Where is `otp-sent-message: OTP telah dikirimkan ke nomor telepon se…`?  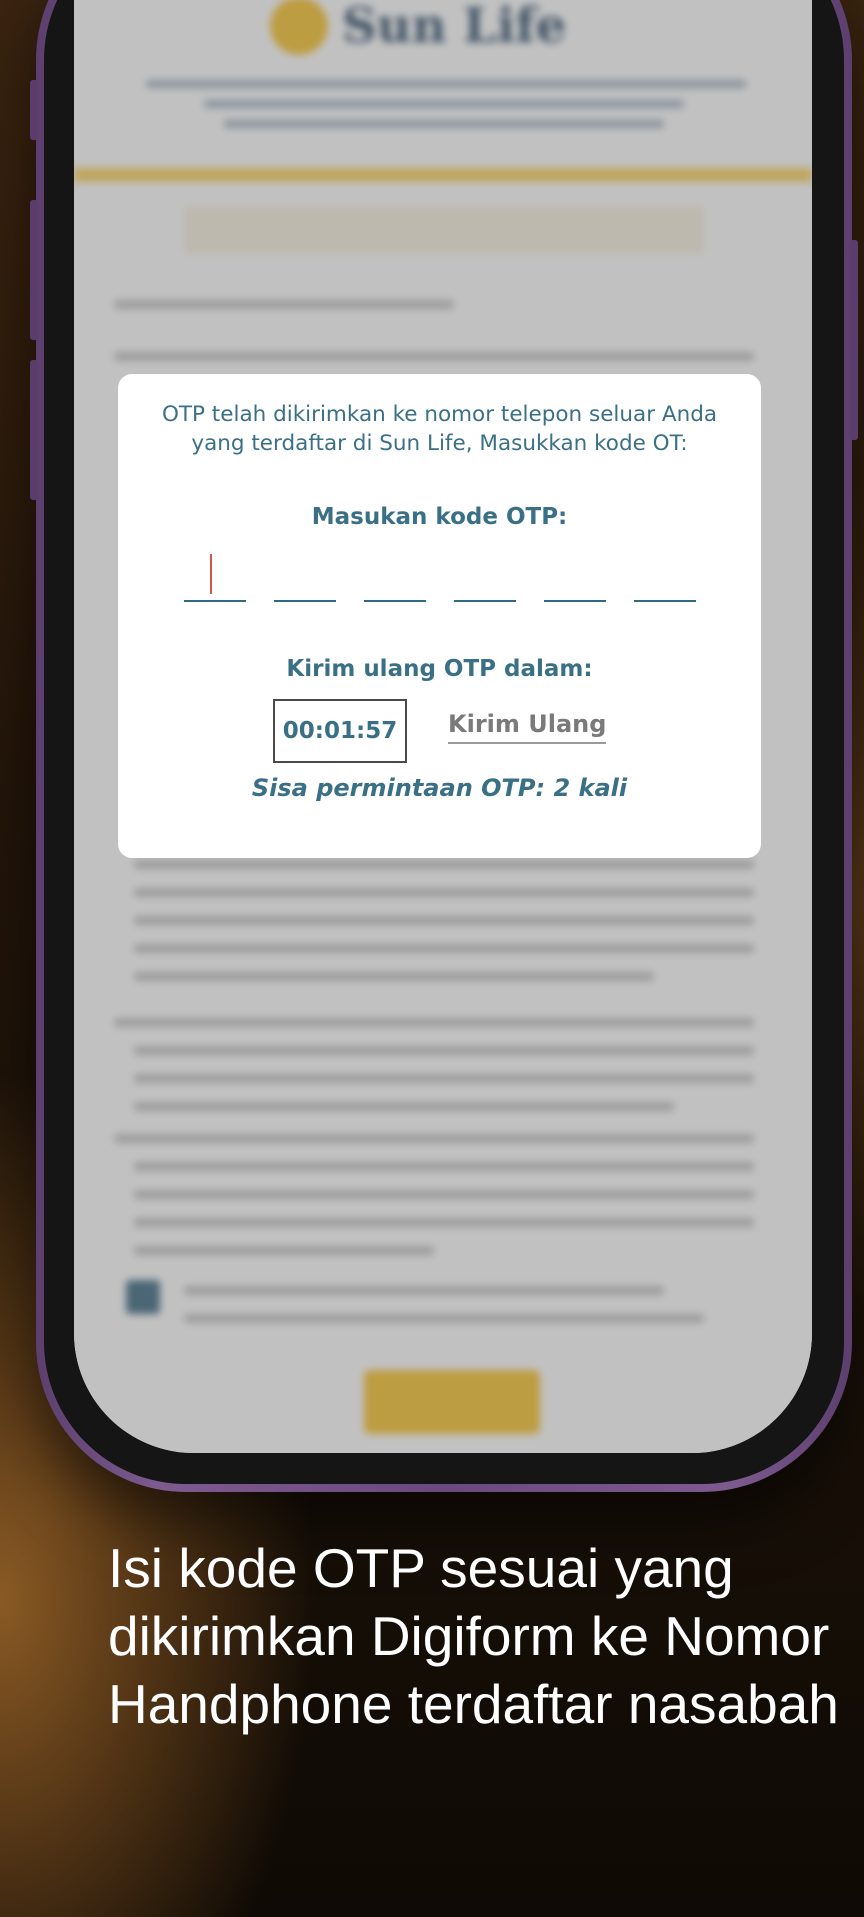 otp-sent-message: OTP telah dikirimkan ke nomor telepon se… is located at coordinates (439, 429).